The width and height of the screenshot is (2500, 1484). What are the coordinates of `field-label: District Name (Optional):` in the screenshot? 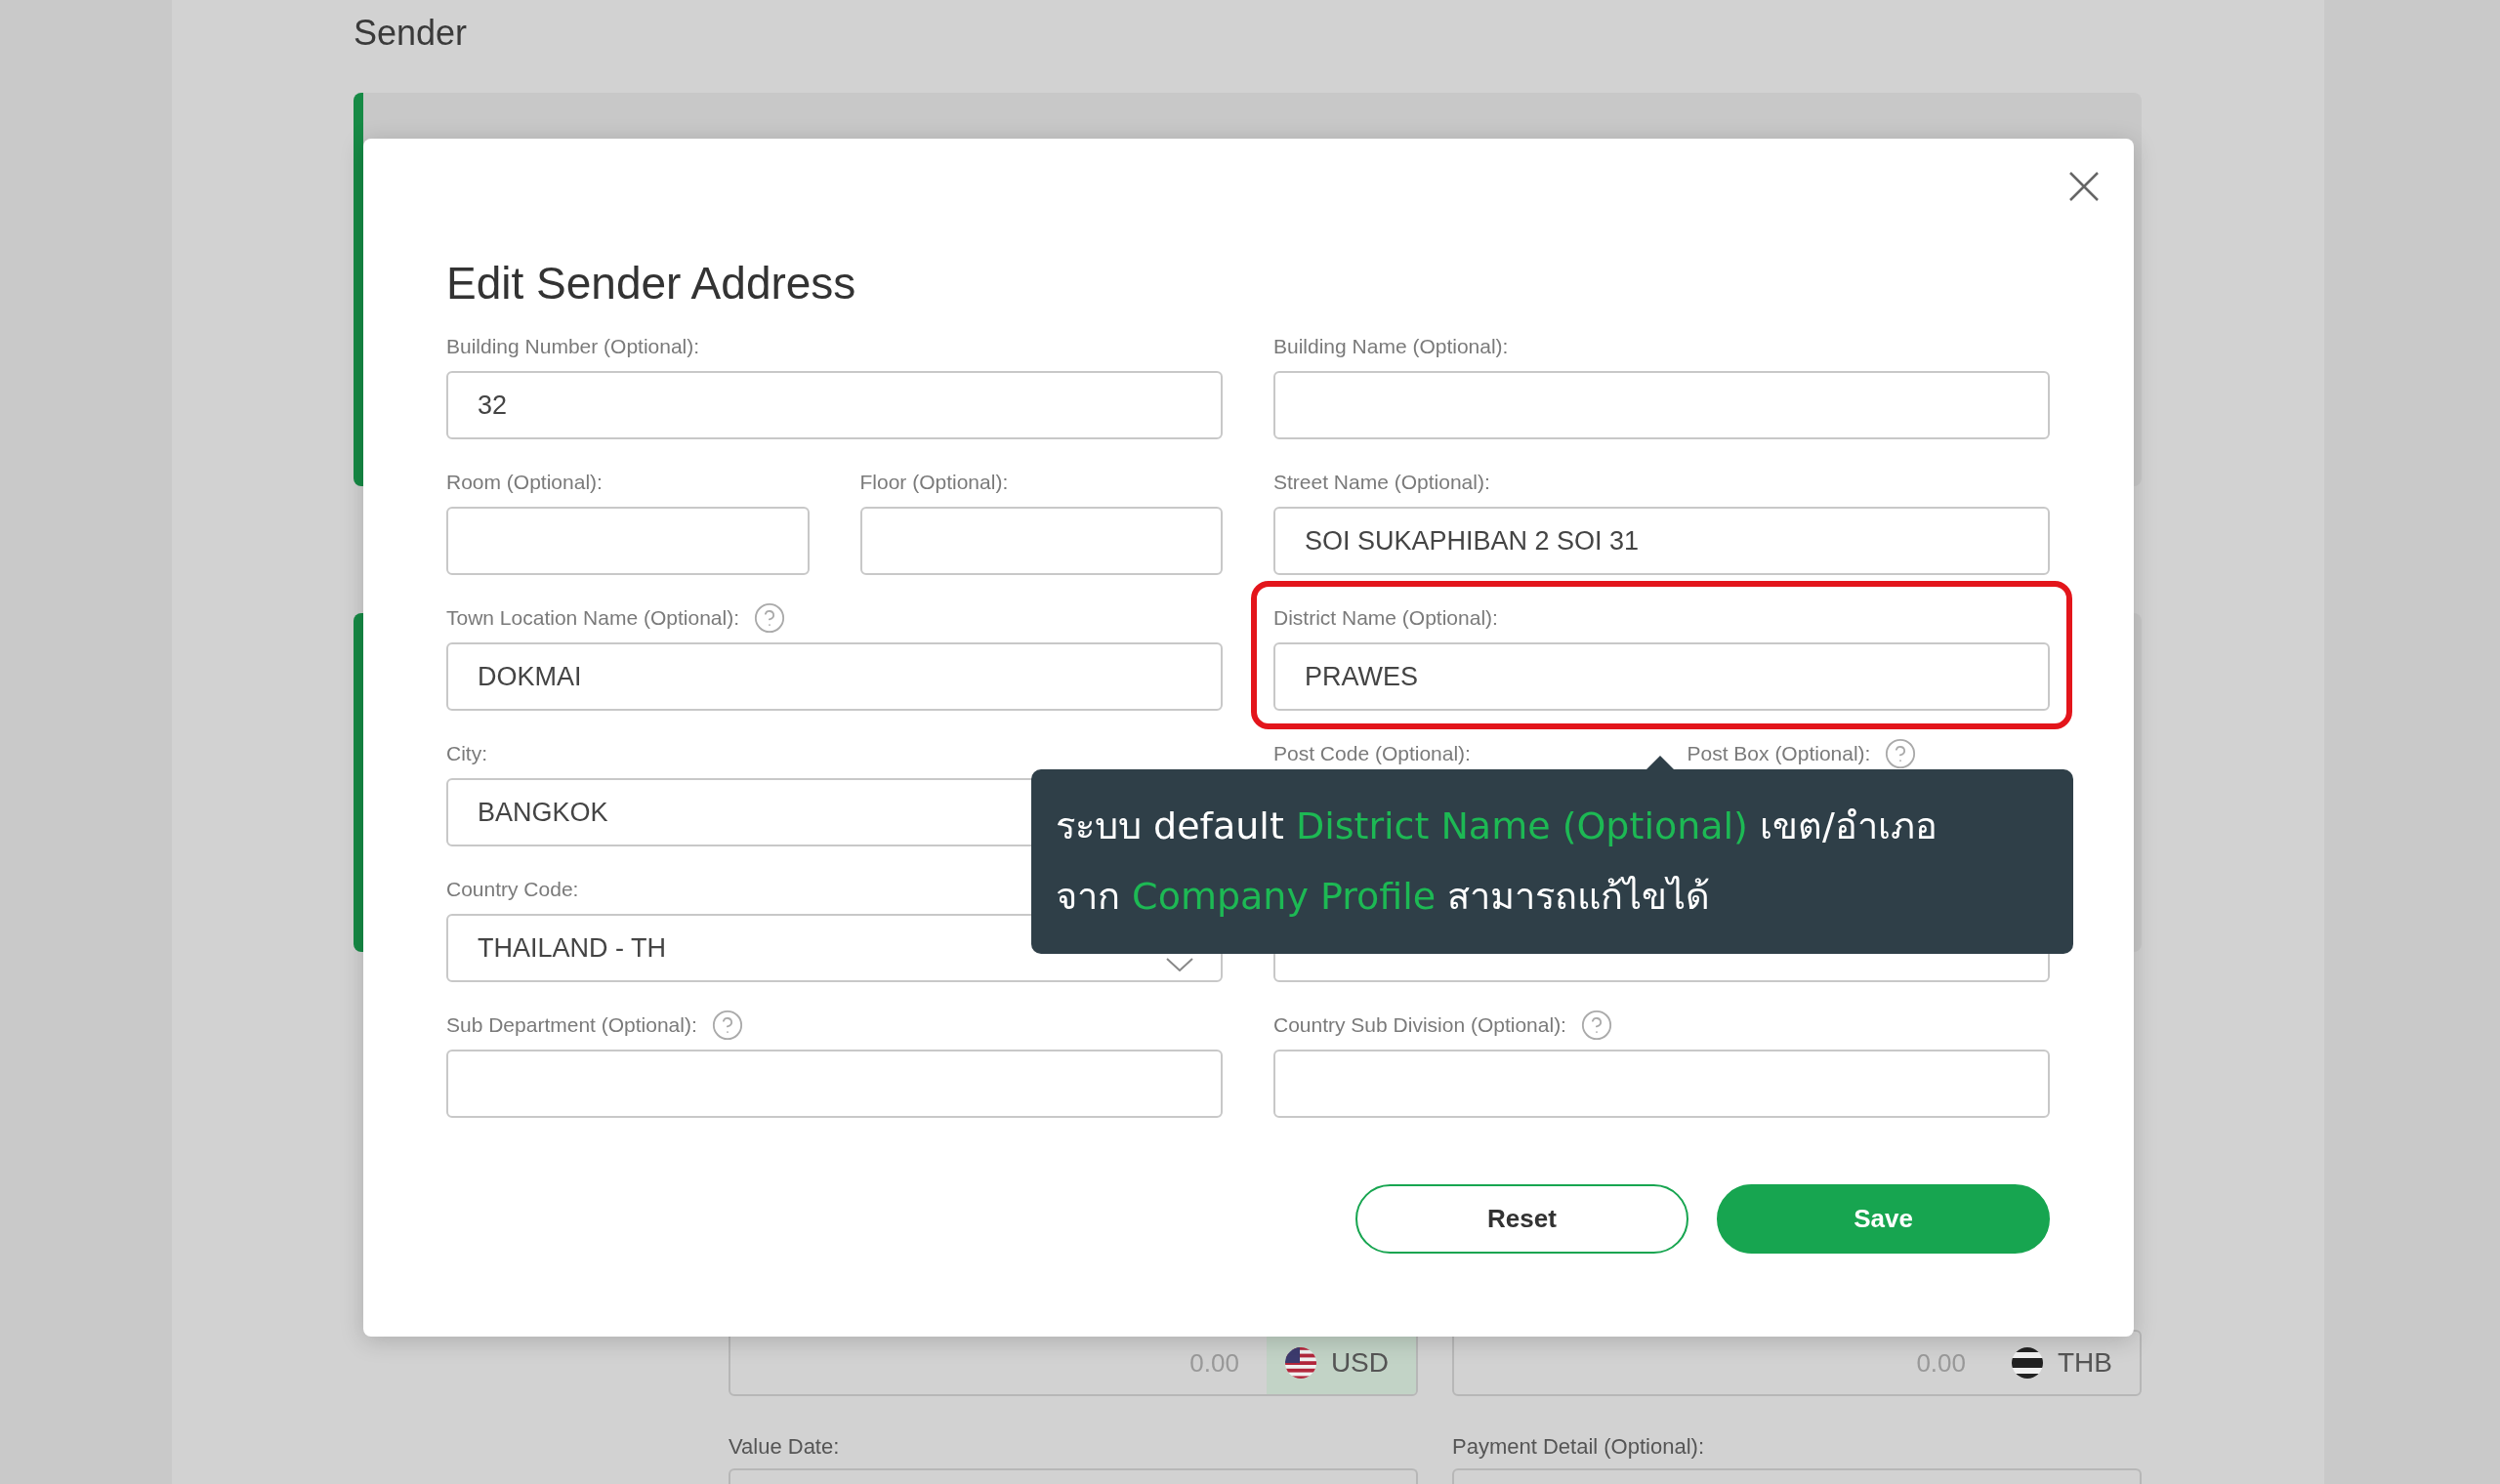 It's located at (1385, 618).